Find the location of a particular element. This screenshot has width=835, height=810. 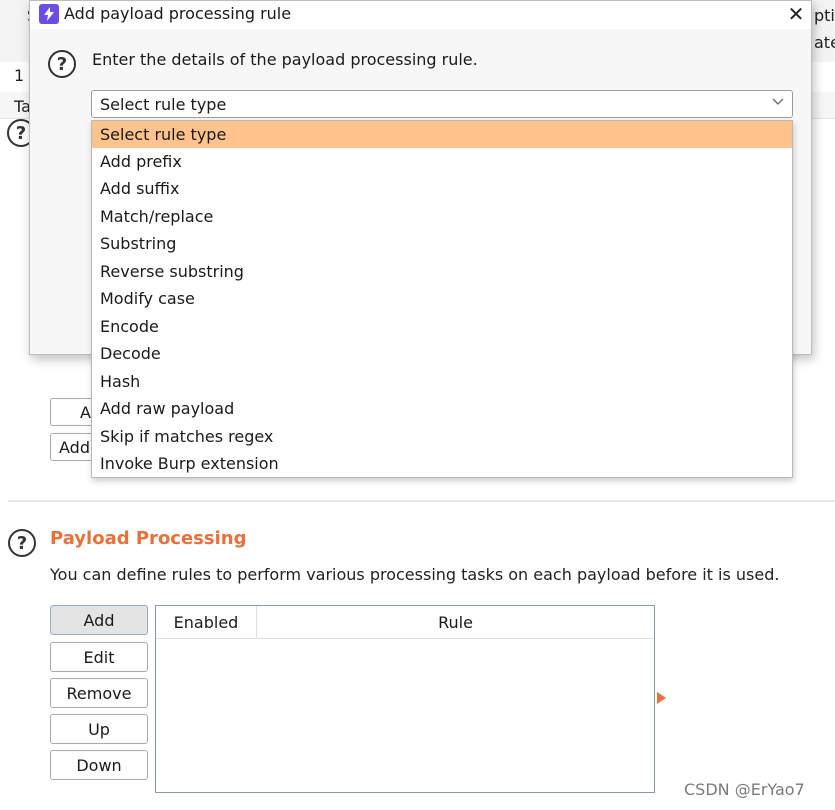

option-add-raw-payload: Add raw payload is located at coordinates (442, 408).